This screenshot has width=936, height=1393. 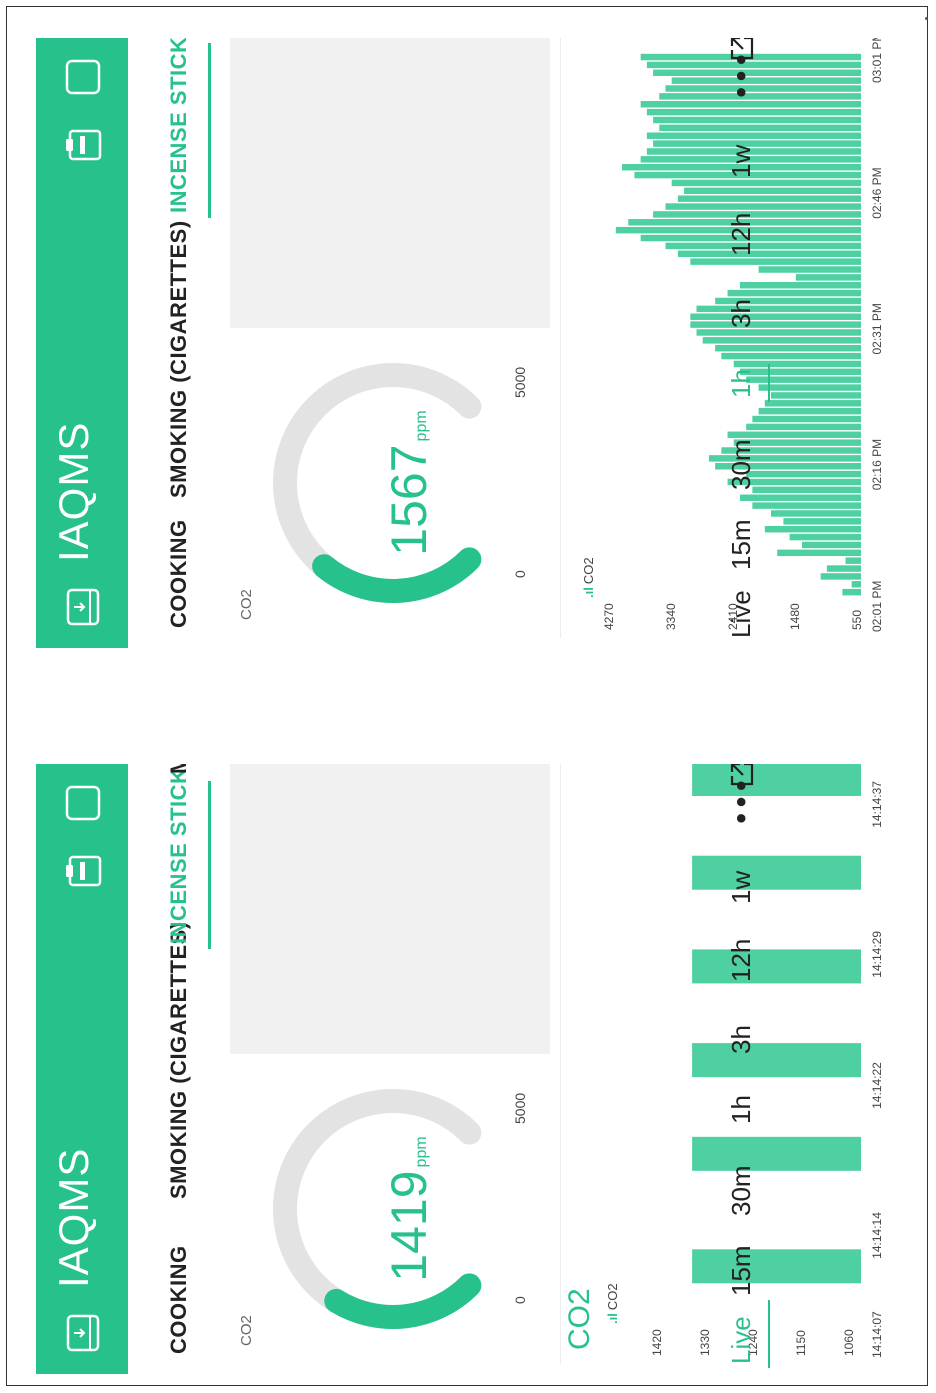 I want to click on gauge-value: 1567, so click(x=409, y=500).